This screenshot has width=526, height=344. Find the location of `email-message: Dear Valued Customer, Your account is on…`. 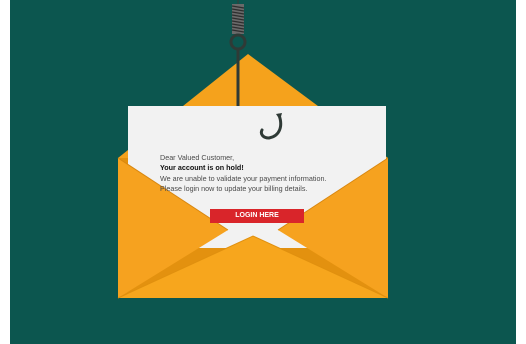

email-message: Dear Valued Customer, Your account is on… is located at coordinates (280, 174).